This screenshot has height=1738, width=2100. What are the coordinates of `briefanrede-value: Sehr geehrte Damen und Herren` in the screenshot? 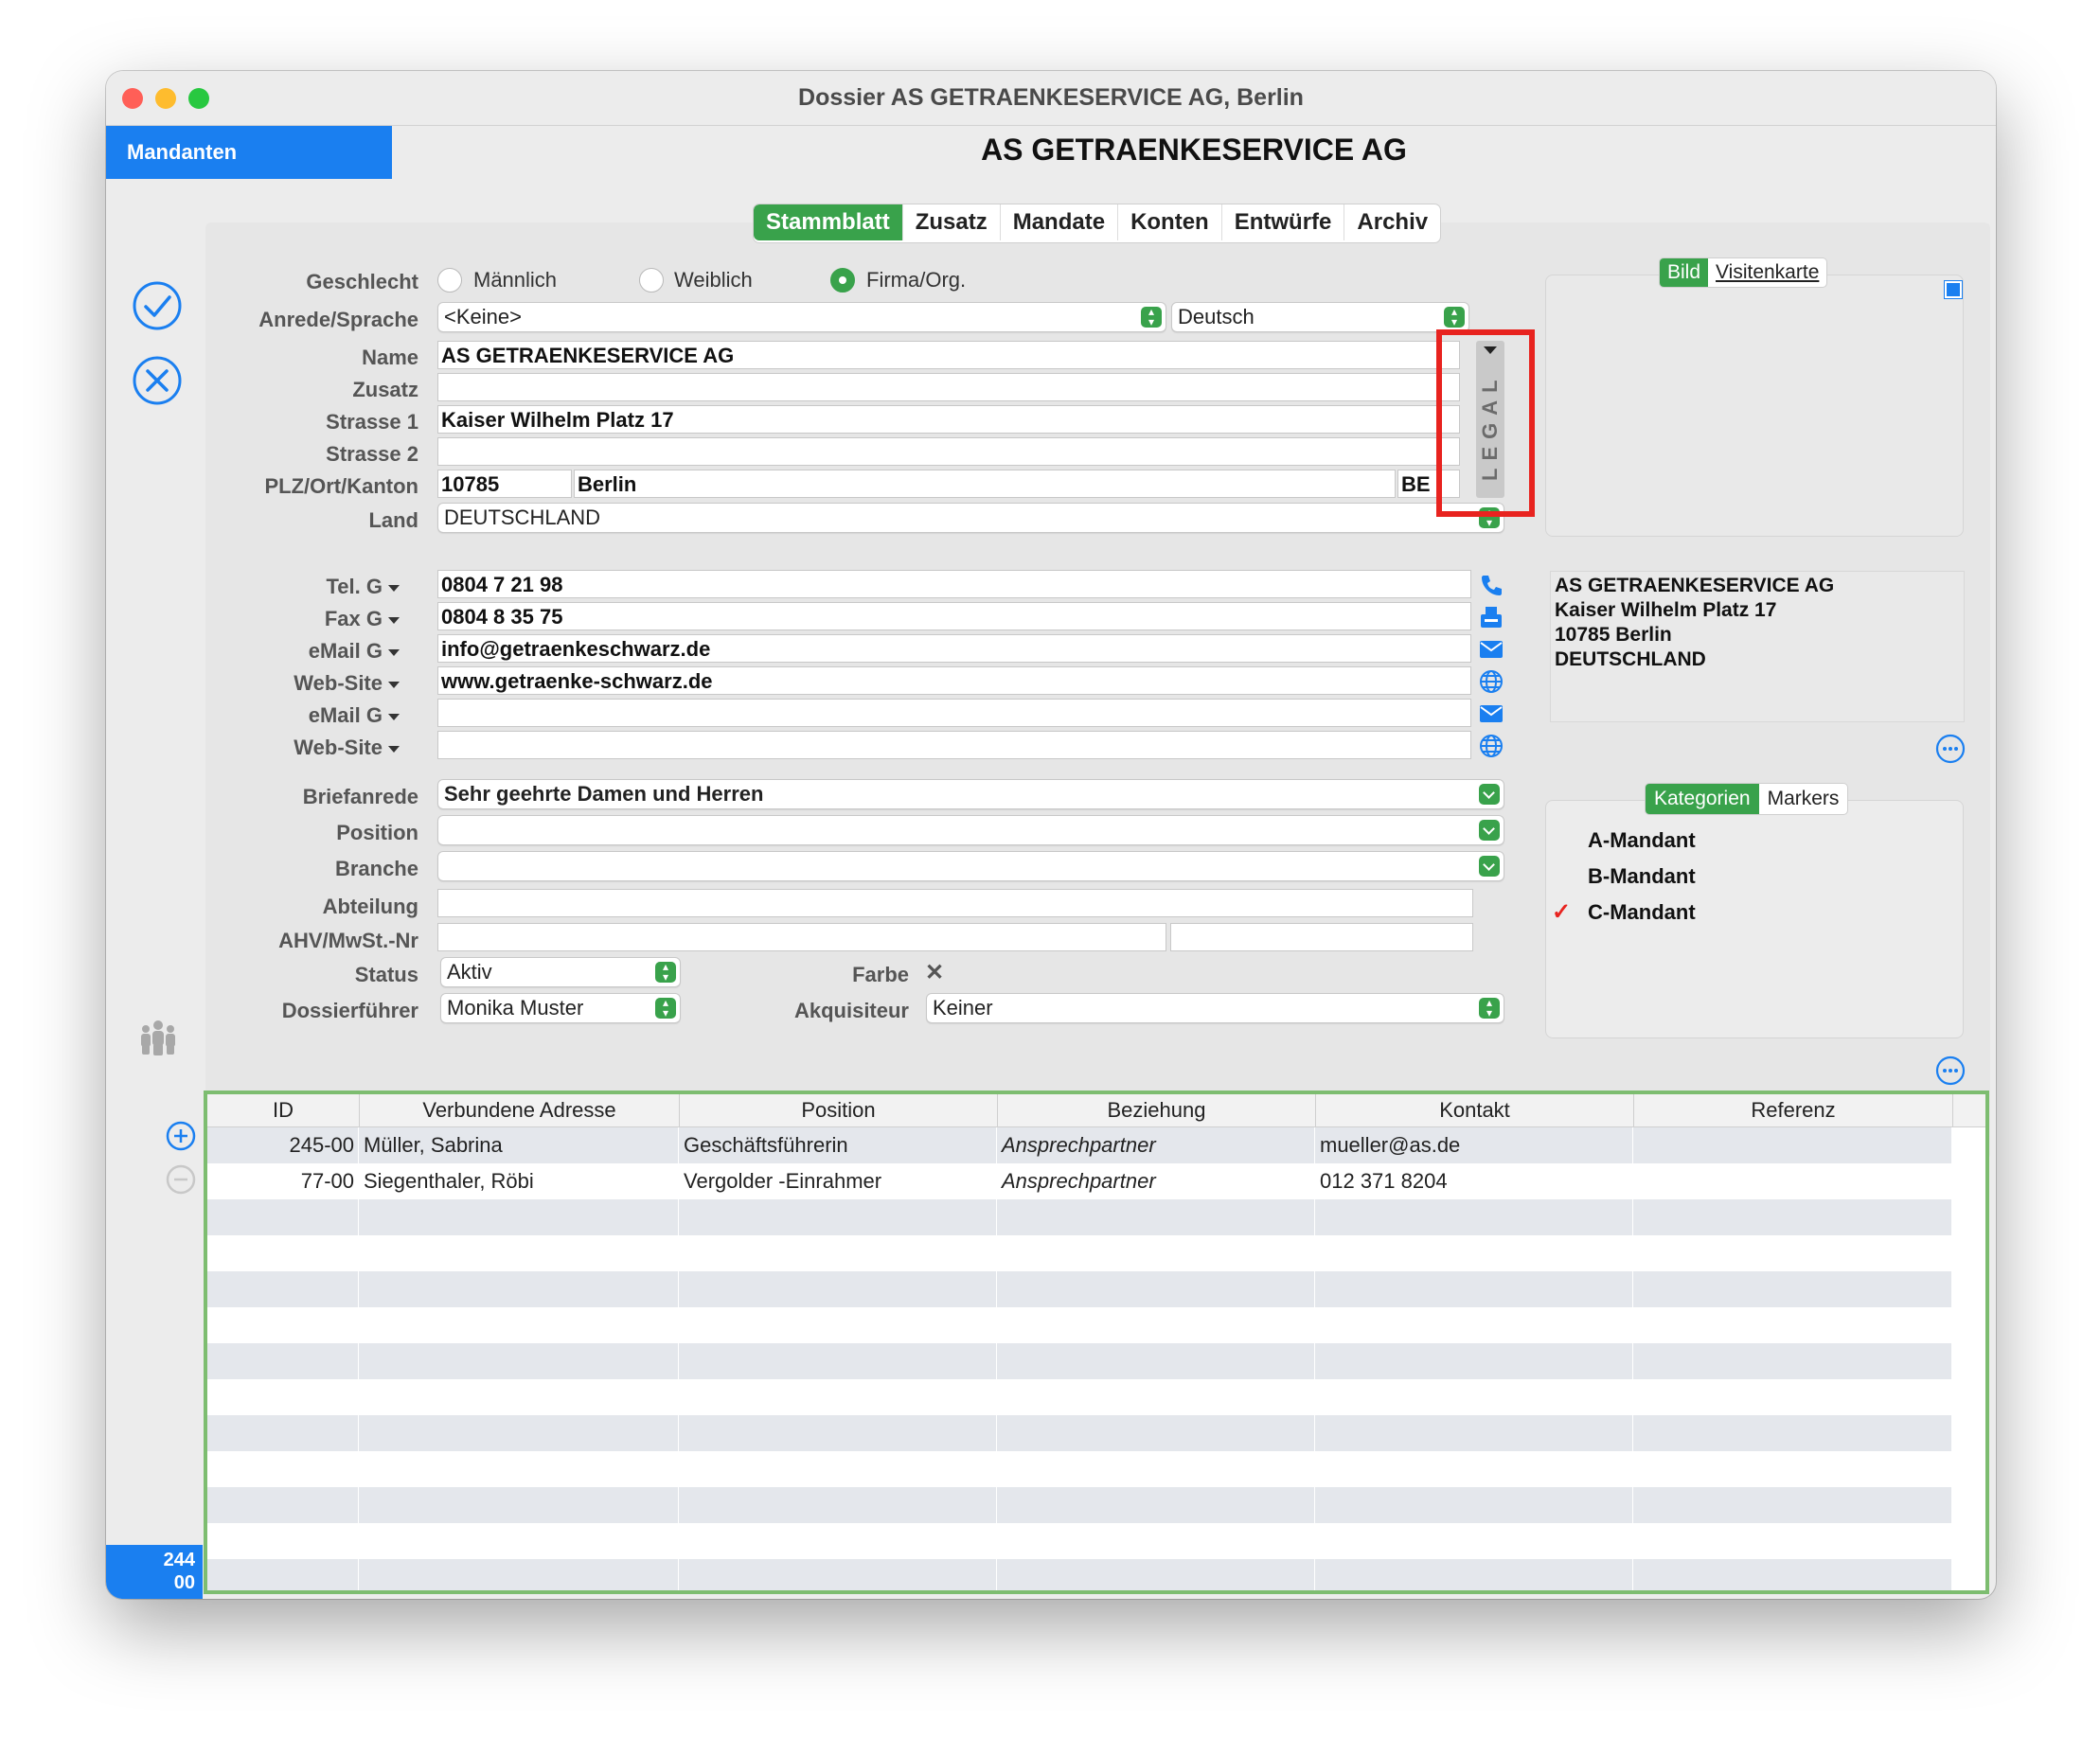 It's located at (604, 794).